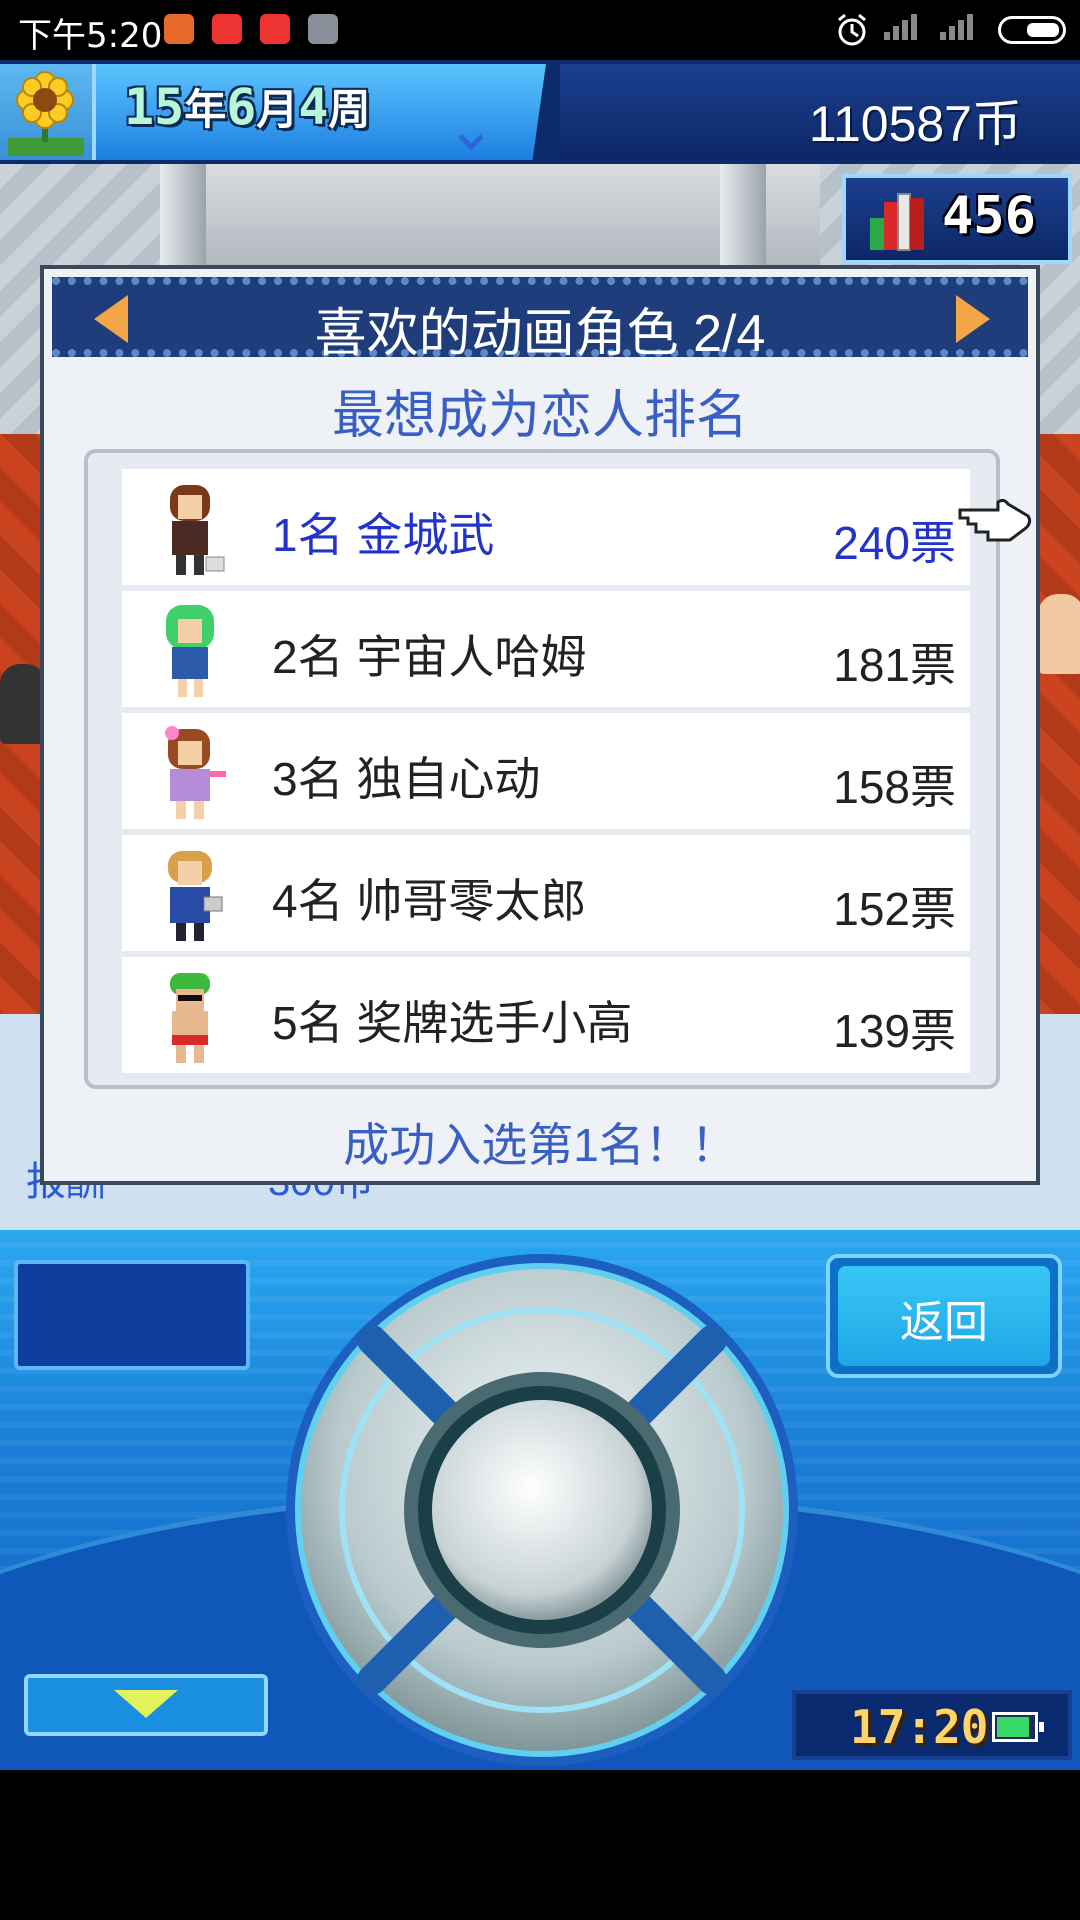 Image resolution: width=1080 pixels, height=1920 pixels. I want to click on back-button: 返回, so click(944, 1316).